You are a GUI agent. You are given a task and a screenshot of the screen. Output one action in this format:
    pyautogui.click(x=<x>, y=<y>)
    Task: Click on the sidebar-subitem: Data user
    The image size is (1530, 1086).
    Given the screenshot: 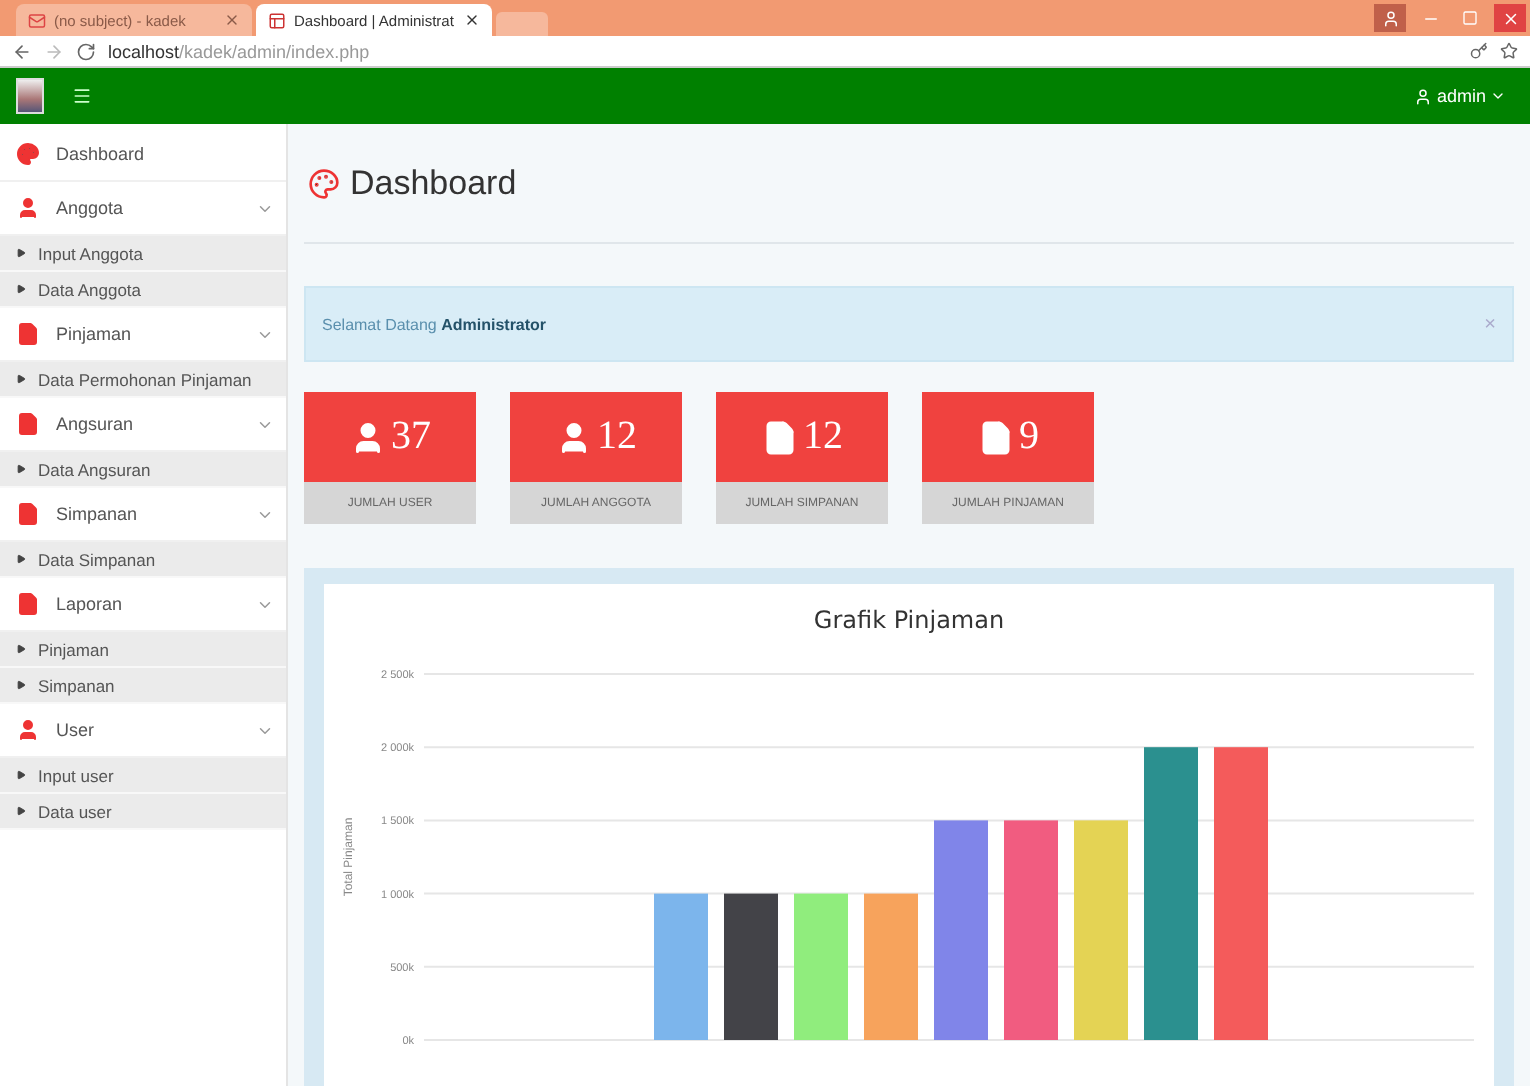 What is the action you would take?
    pyautogui.click(x=143, y=812)
    